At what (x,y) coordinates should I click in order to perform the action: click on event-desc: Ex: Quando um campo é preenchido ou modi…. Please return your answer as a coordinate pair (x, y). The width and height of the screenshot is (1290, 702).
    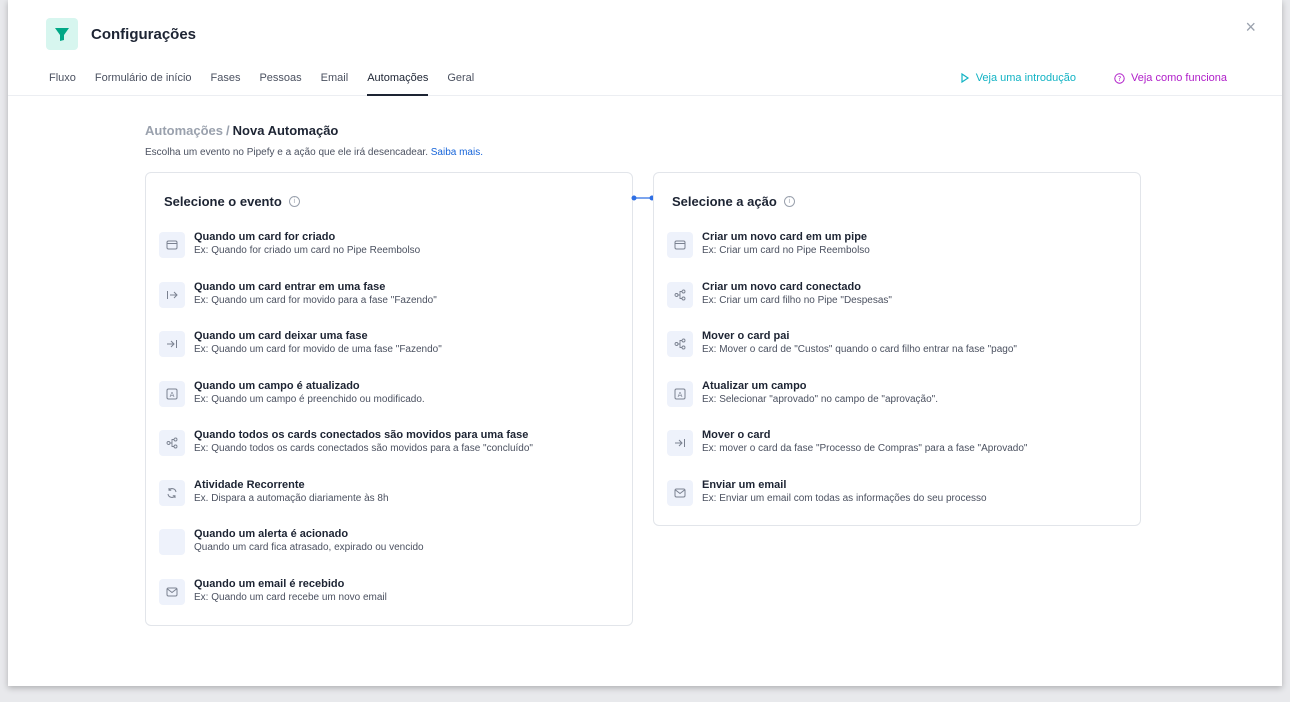
    Looking at the image, I should click on (309, 399).